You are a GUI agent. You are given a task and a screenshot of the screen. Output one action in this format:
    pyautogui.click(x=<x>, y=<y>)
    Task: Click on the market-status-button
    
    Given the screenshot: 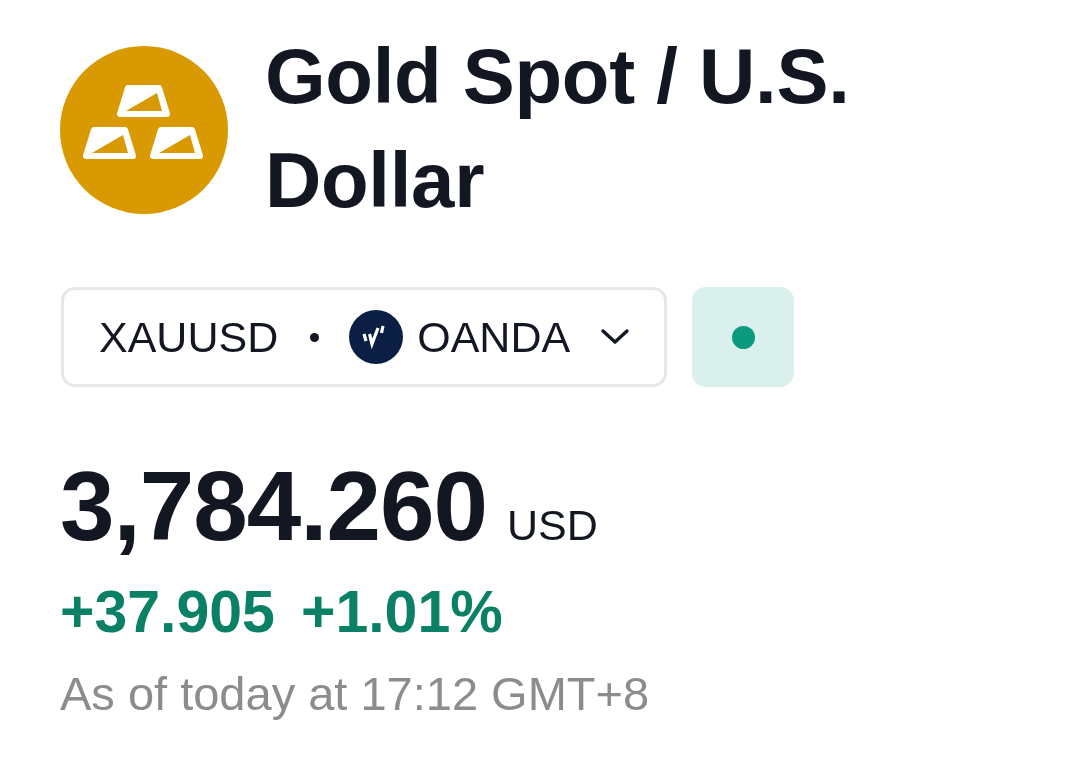 What is the action you would take?
    pyautogui.click(x=743, y=337)
    